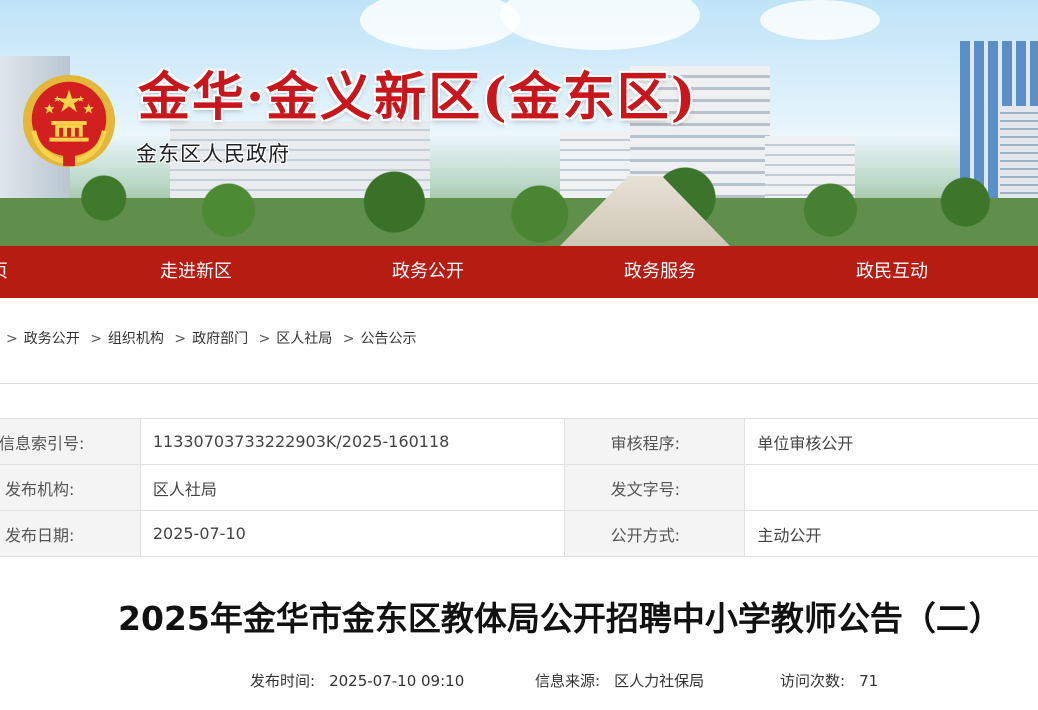 The height and width of the screenshot is (710, 1038). I want to click on breadcrumb: > 政务公开 > 组织机构 > 政府部门 > 区人社局 > 公告公示, so click(208, 338).